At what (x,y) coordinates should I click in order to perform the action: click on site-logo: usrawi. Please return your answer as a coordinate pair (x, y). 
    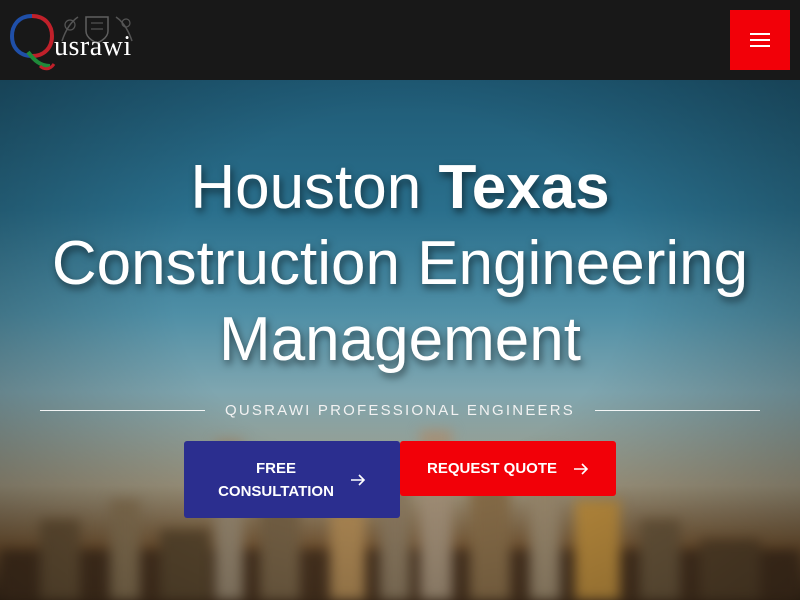
    Looking at the image, I should click on (71, 40).